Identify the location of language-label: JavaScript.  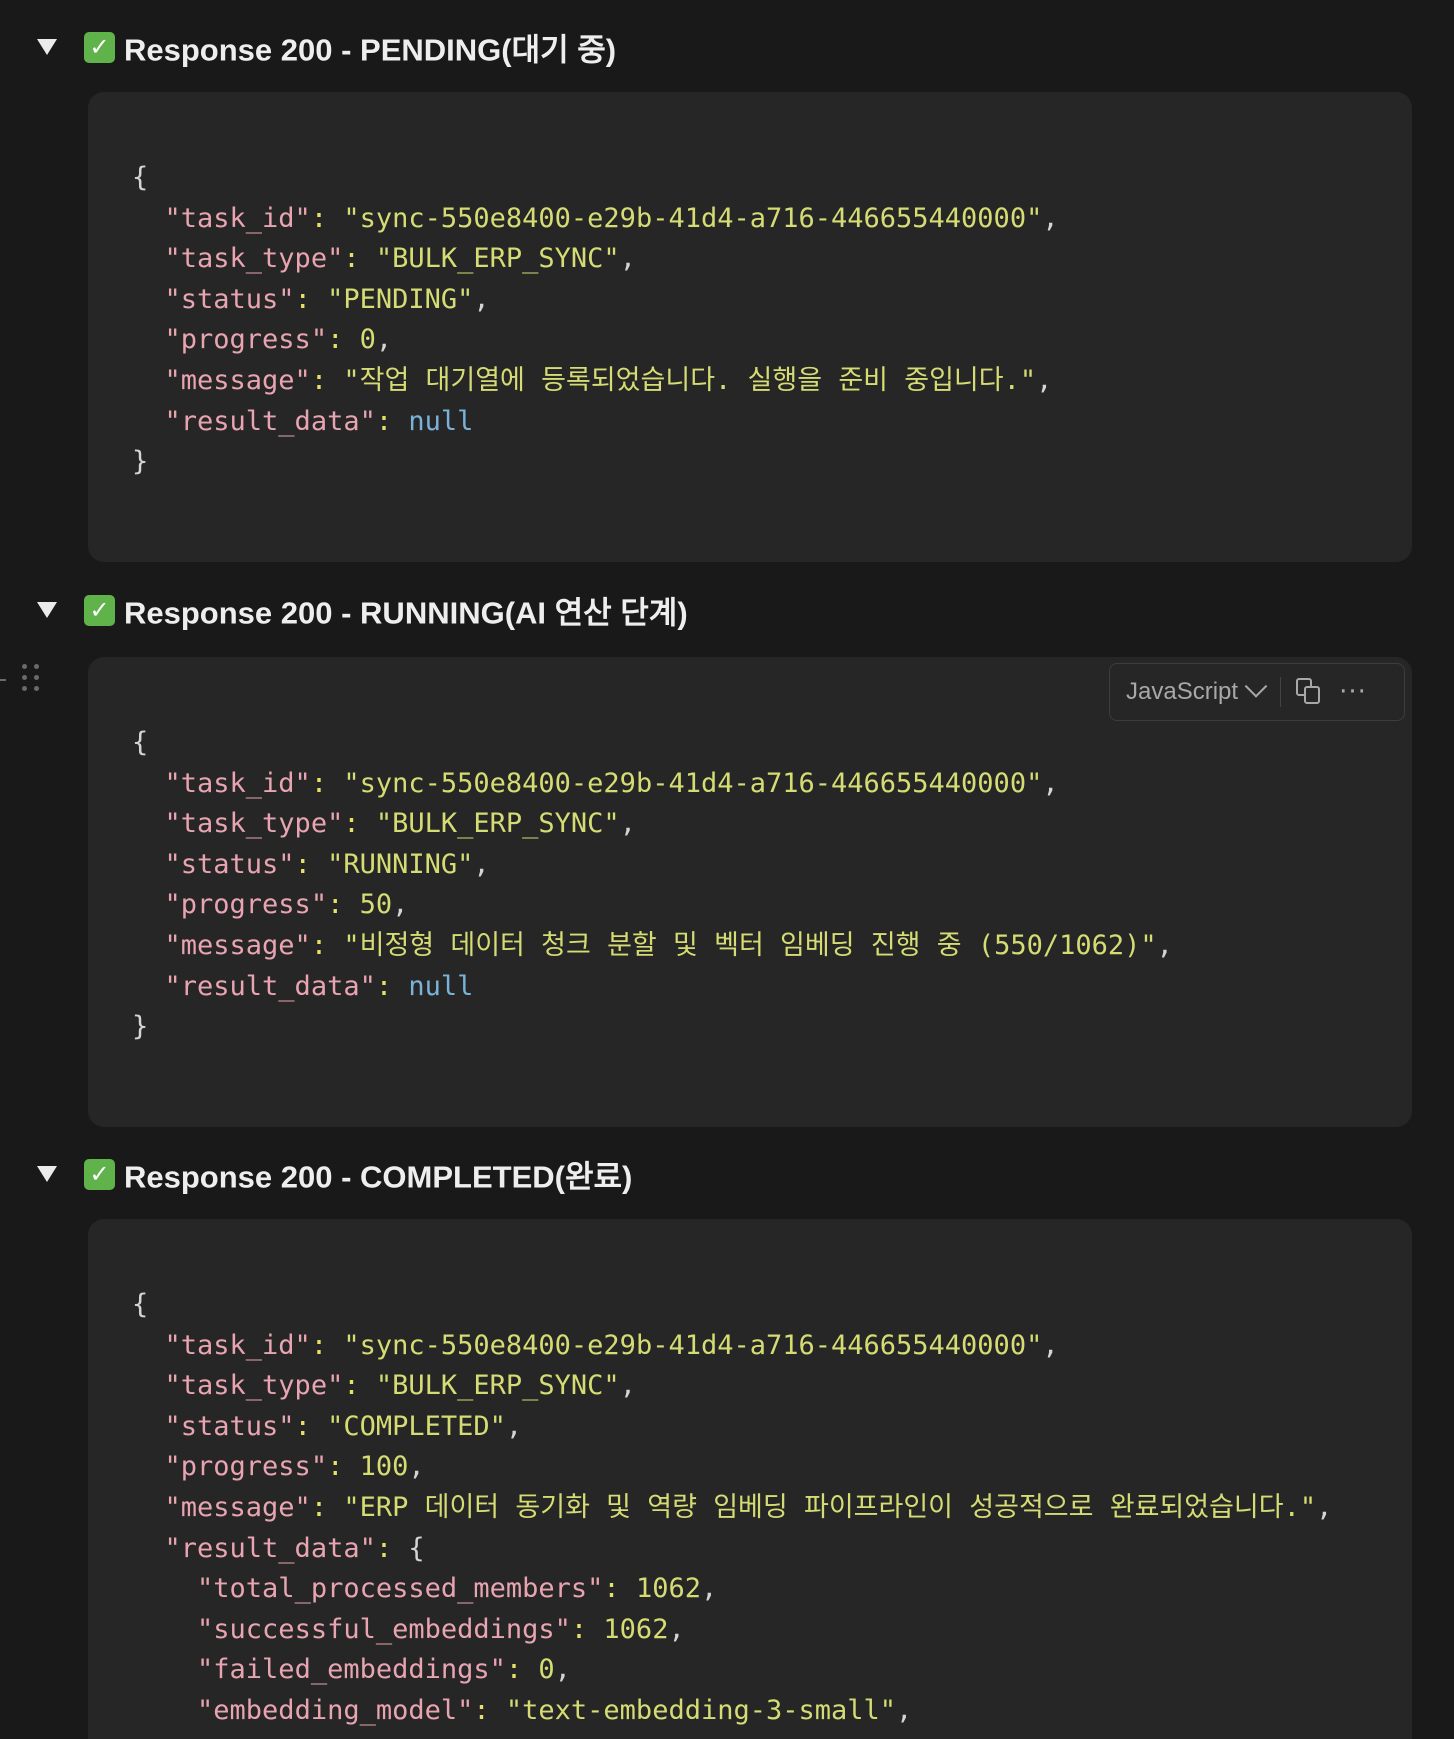
(1182, 691).